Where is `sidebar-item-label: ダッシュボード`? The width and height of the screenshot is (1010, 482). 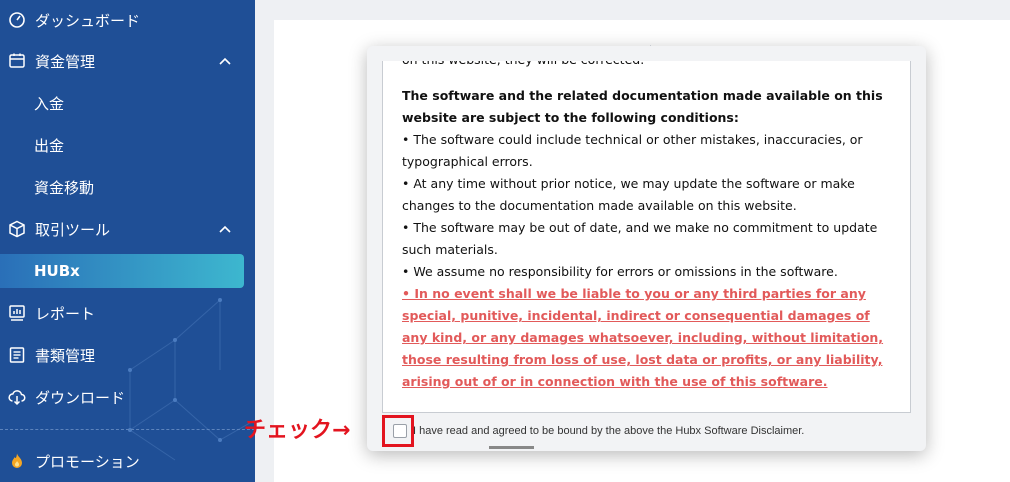 sidebar-item-label: ダッシュボード is located at coordinates (88, 20).